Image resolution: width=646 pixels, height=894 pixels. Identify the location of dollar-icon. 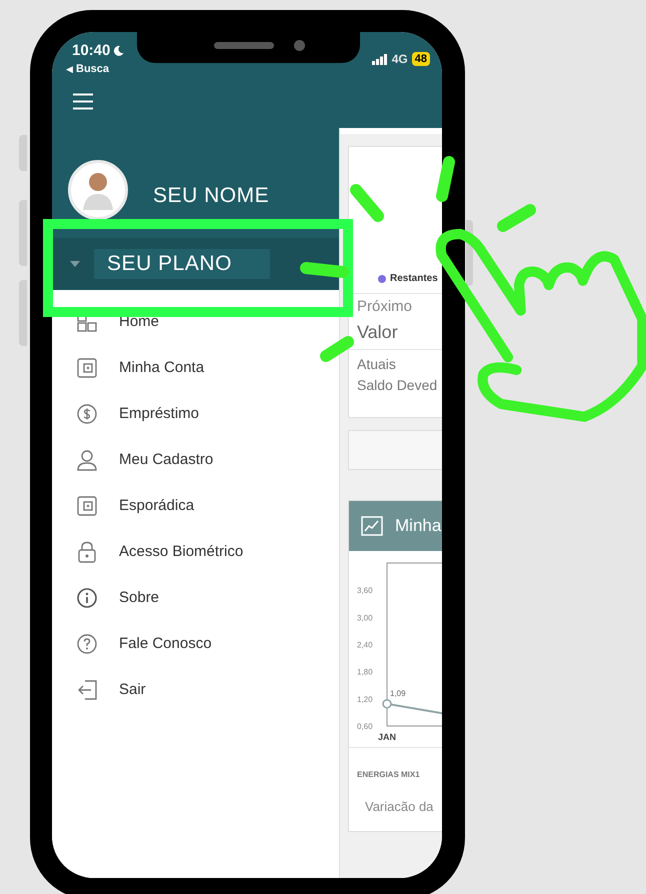
(87, 414).